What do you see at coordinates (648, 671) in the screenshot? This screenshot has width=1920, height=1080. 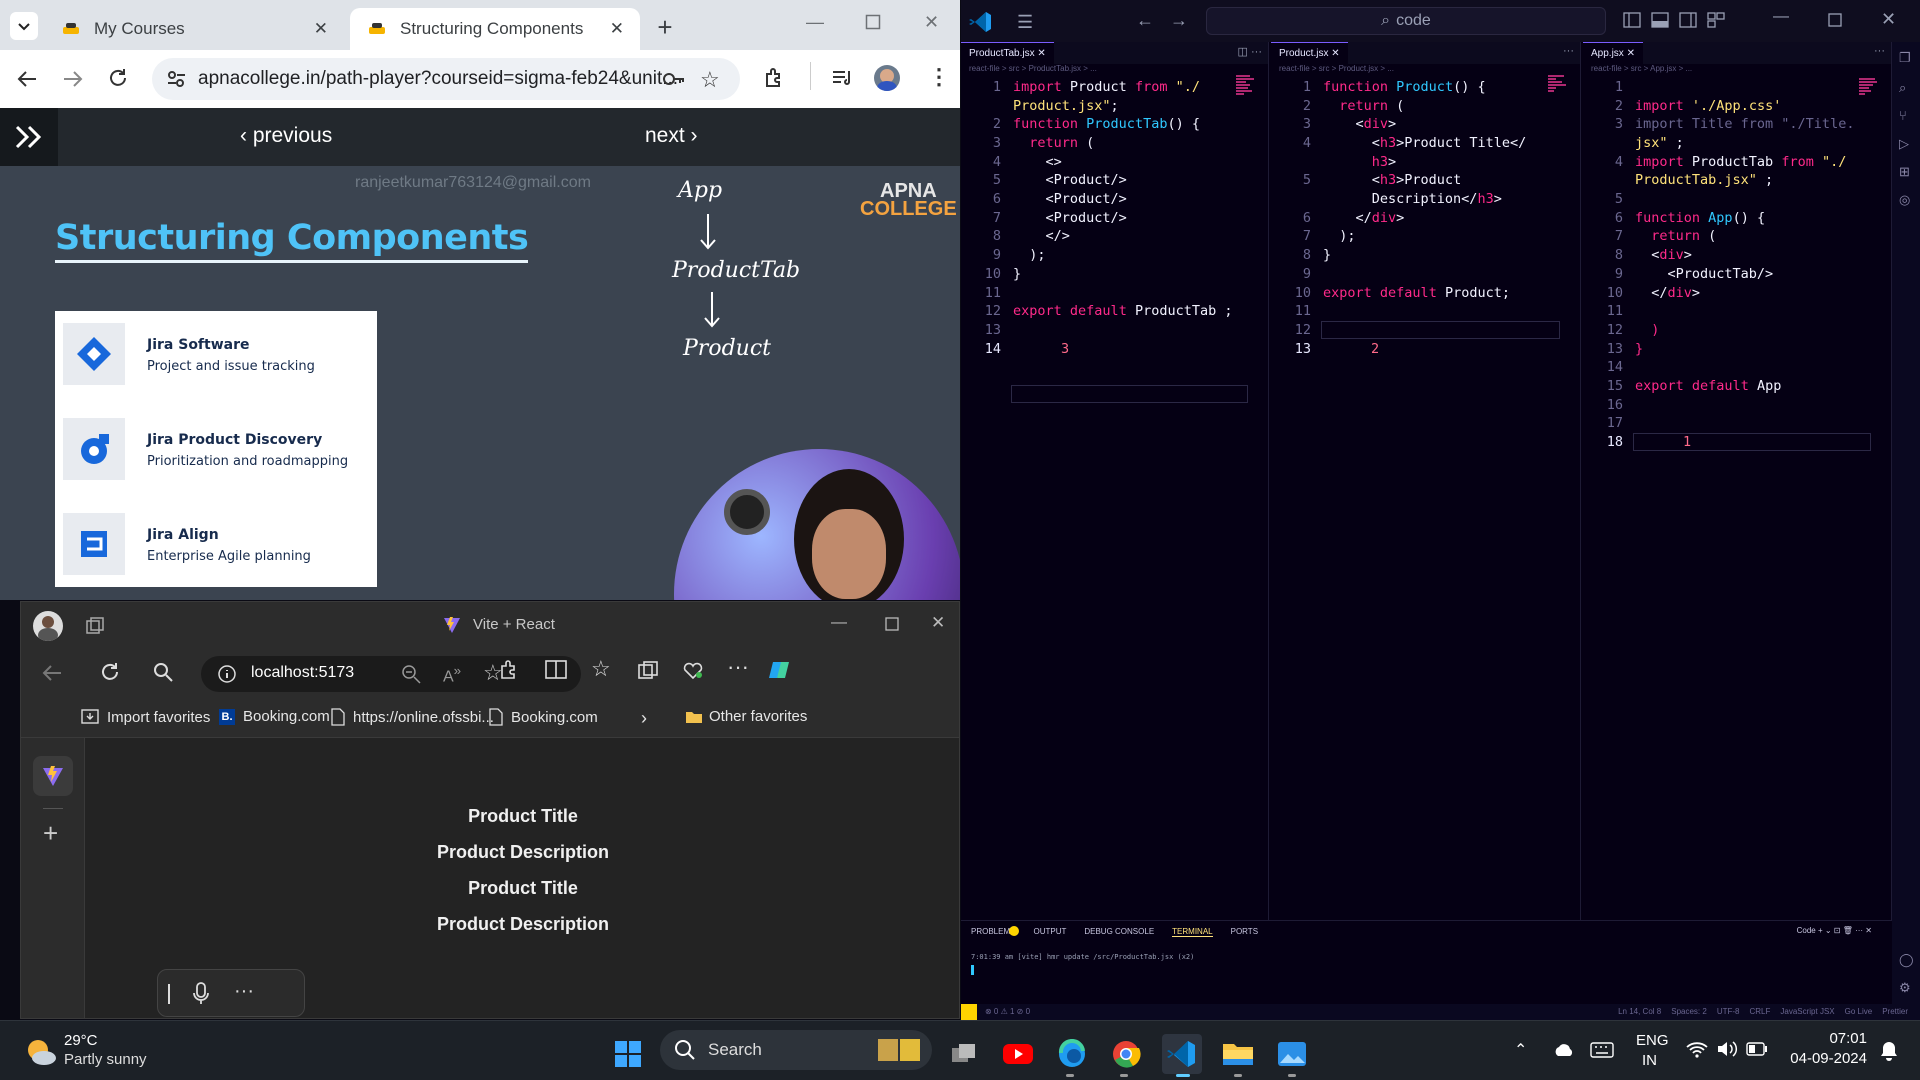 I see `collections-icon` at bounding box center [648, 671].